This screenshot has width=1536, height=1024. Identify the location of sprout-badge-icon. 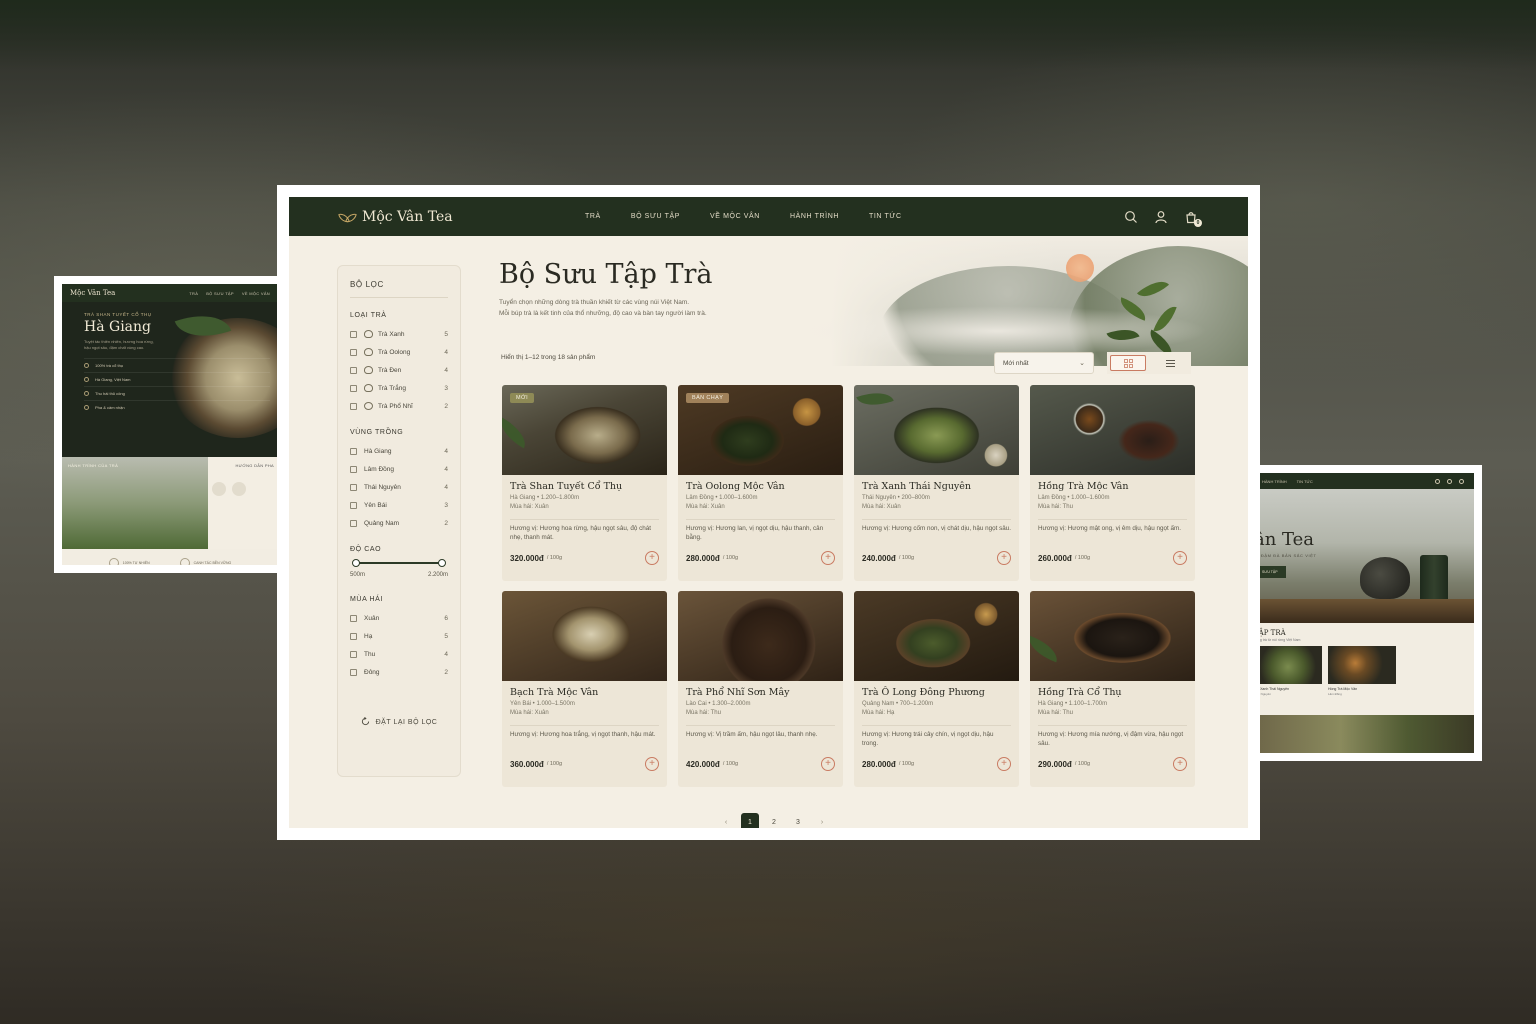
(184, 561).